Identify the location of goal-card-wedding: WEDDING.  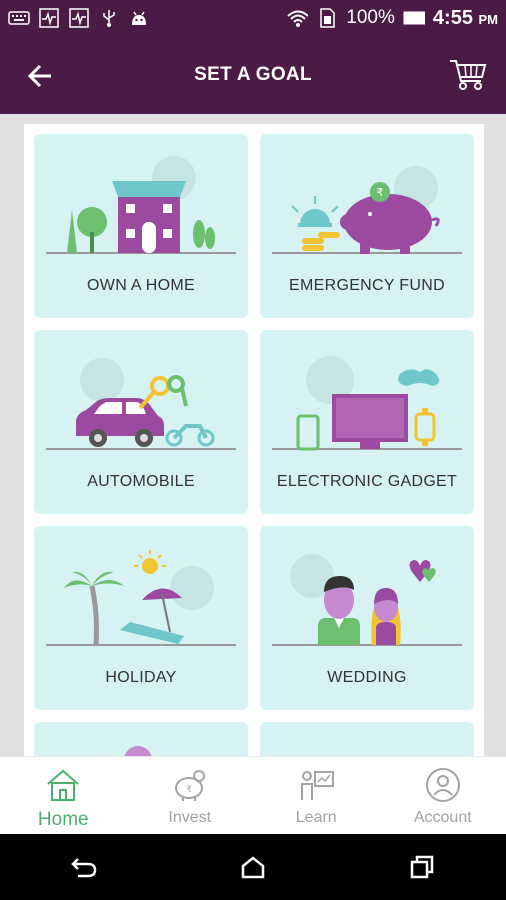
(367, 618).